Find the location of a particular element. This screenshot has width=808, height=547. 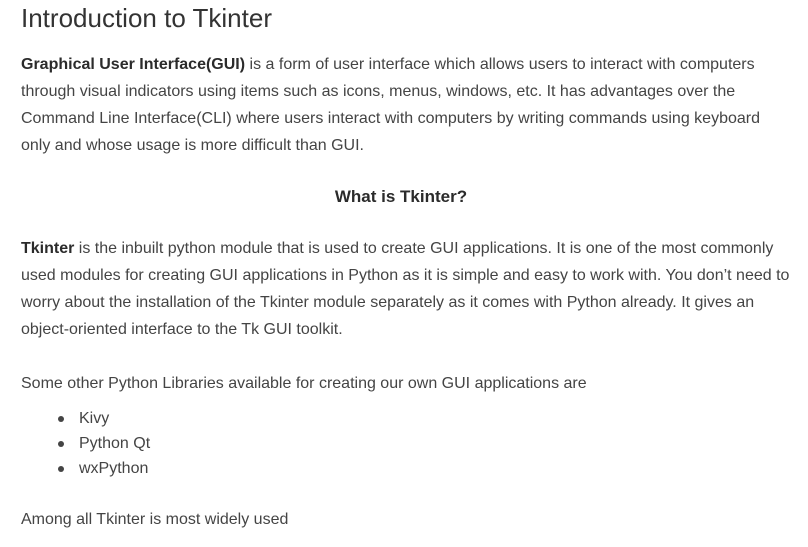

list-item-label: Kivy is located at coordinates (94, 418).